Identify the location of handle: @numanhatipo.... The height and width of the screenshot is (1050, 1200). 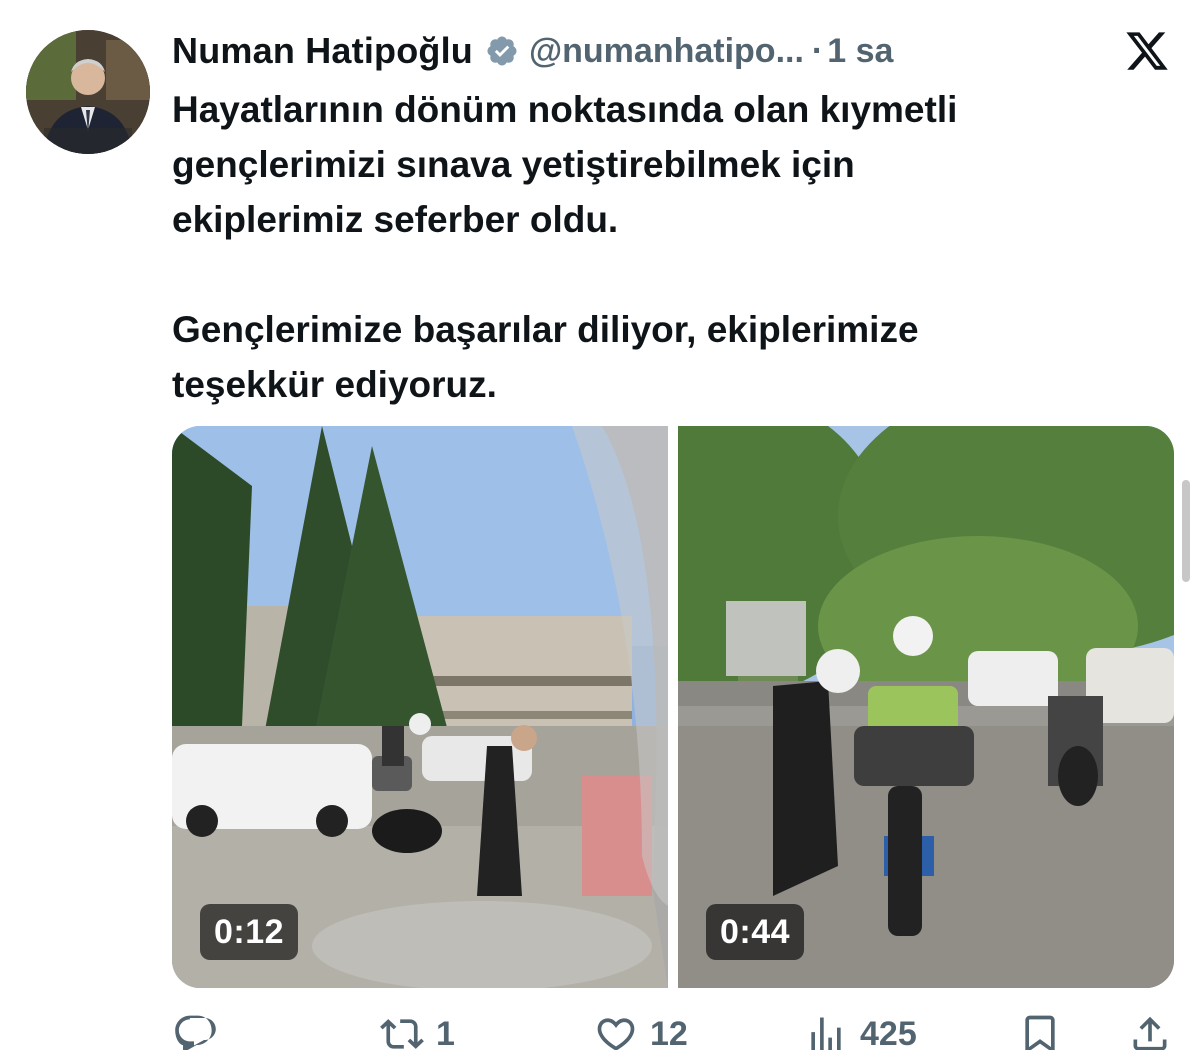
(666, 51).